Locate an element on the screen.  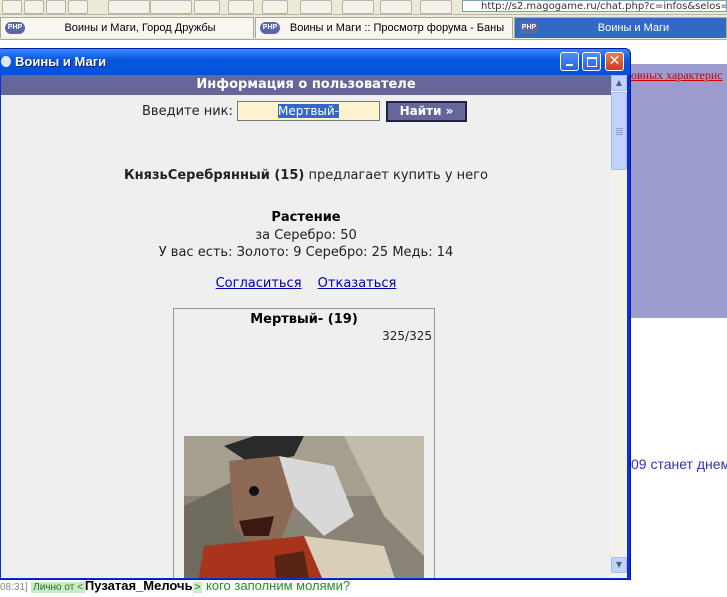
chat-private-tag: Лично от < is located at coordinates (58, 587).